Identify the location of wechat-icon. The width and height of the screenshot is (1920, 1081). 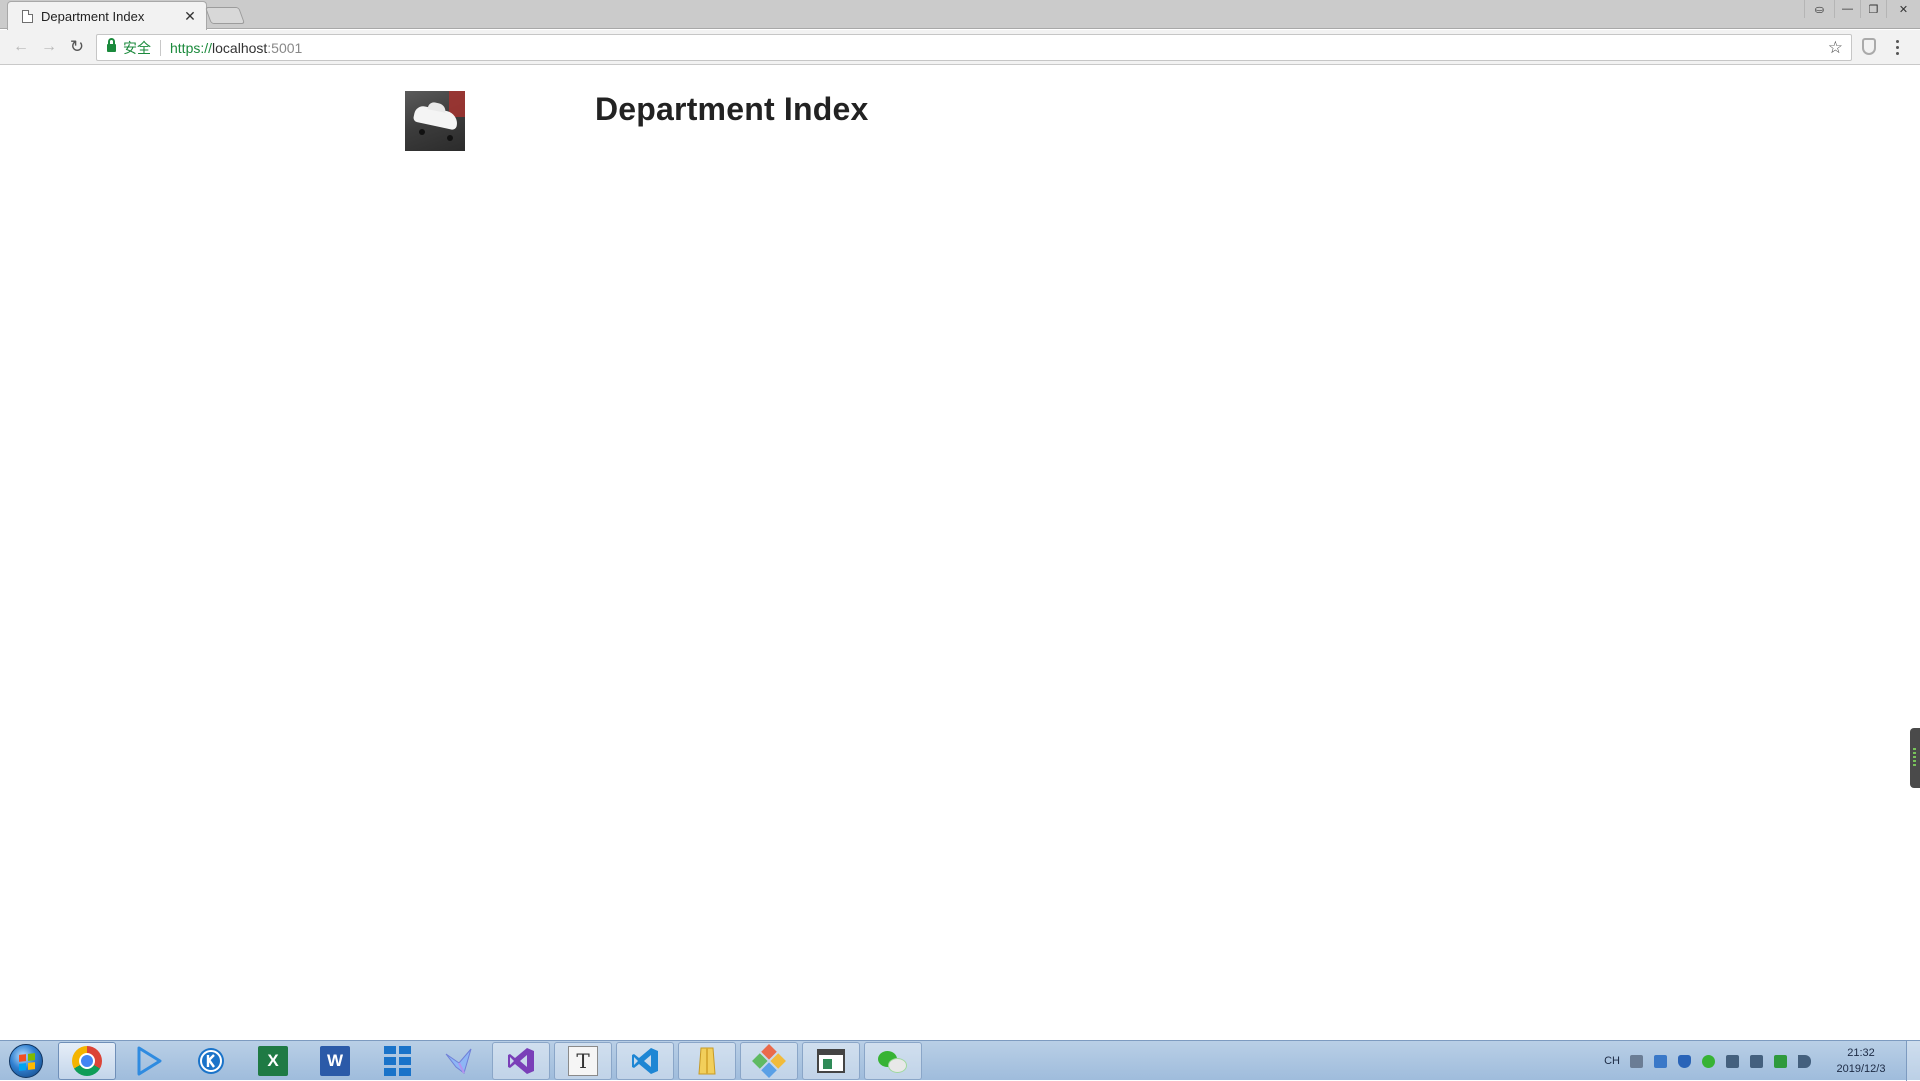
(893, 1061).